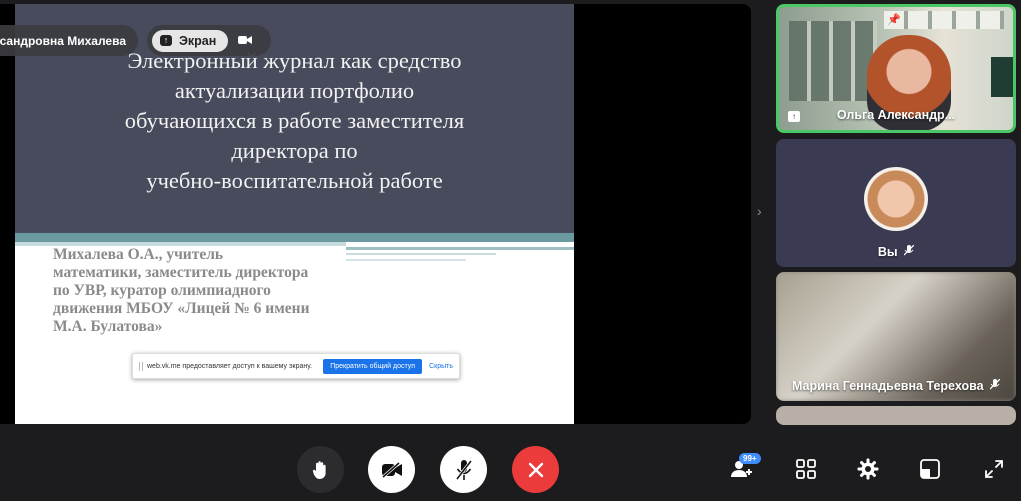  Describe the element at coordinates (63, 40) in the screenshot. I see `presenter-name: сандровна Михалева` at that location.